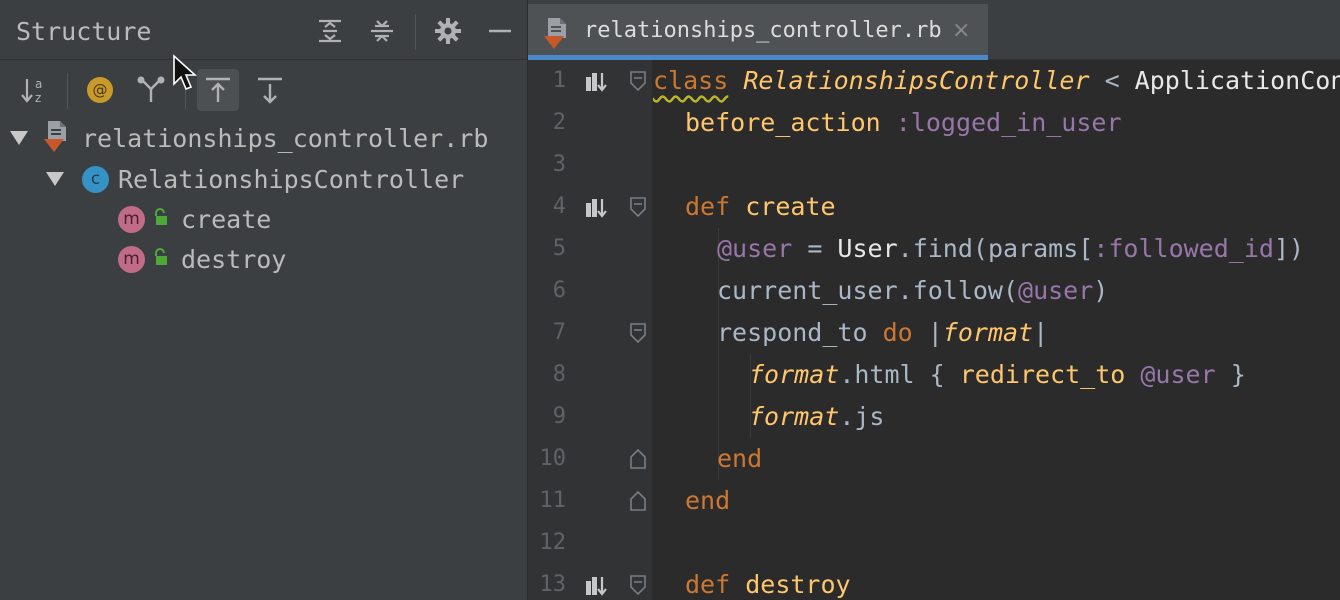 The height and width of the screenshot is (600, 1340). Describe the element at coordinates (868, 290) in the screenshot. I see `code-token: current_user.follow(` at that location.